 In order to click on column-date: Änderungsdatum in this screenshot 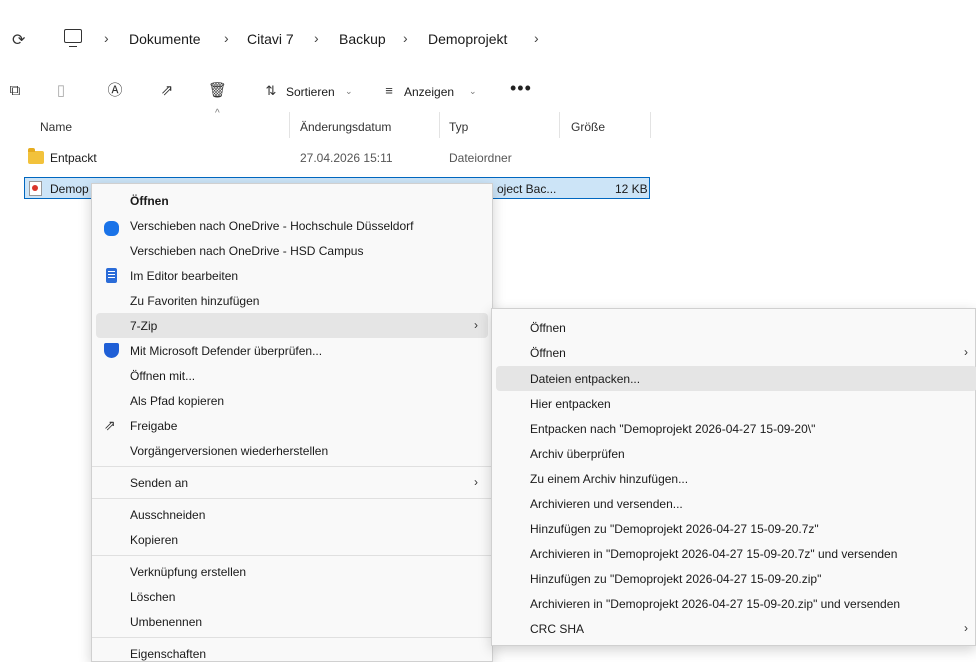, I will do `click(345, 127)`.